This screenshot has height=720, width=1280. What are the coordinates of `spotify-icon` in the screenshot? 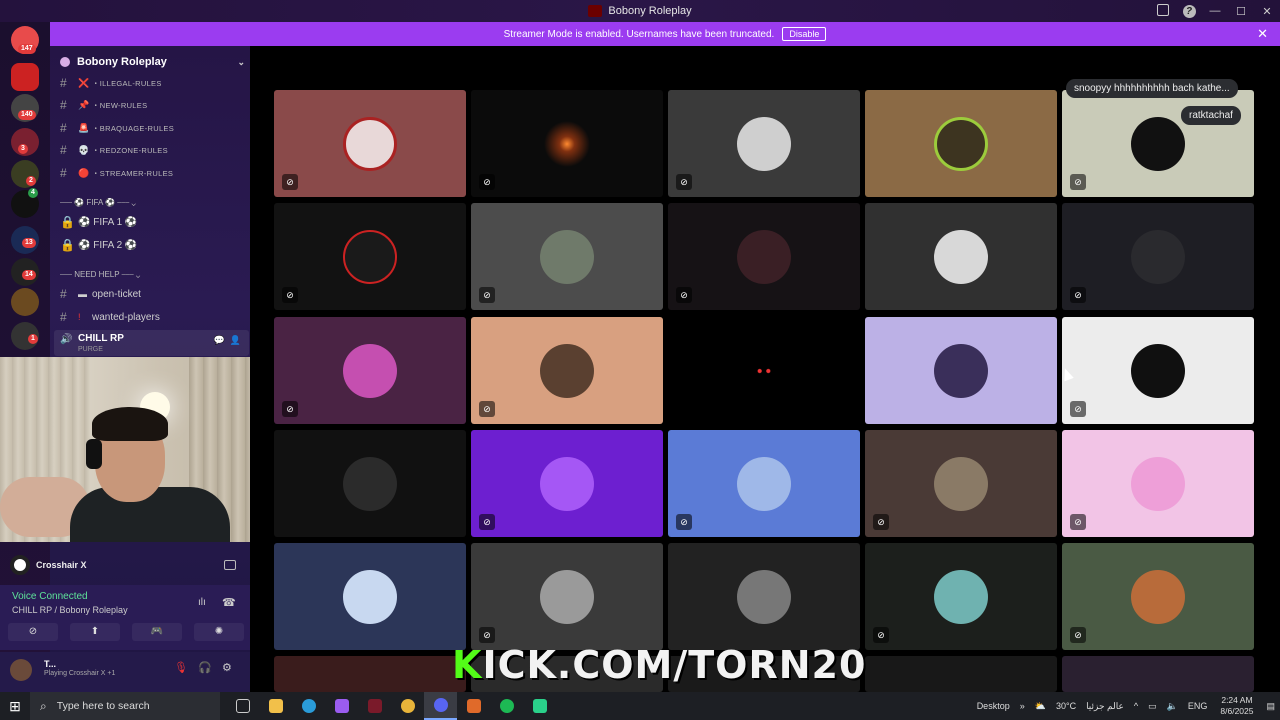 It's located at (506, 706).